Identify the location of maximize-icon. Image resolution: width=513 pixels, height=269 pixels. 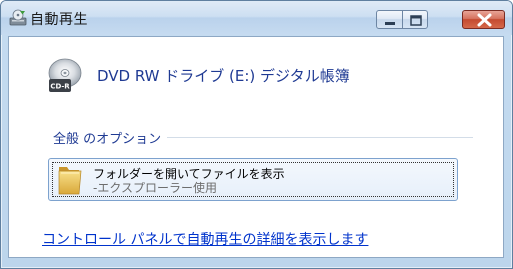
(416, 20).